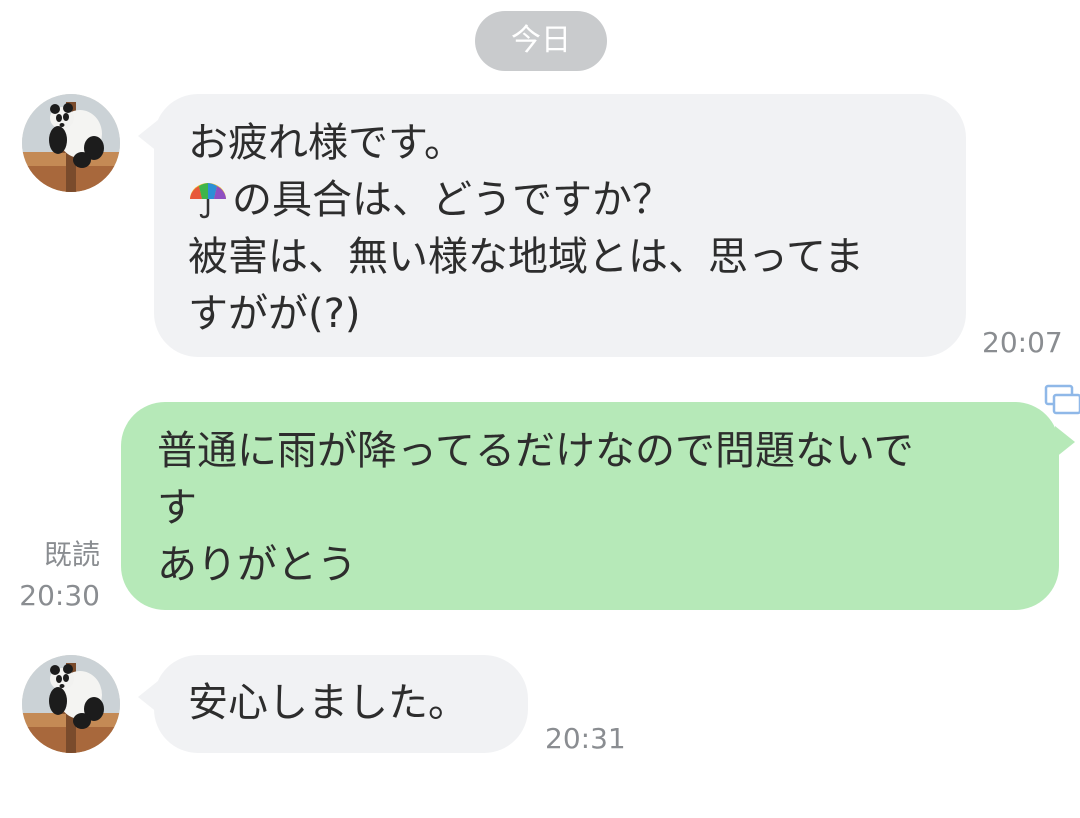 The image size is (1080, 818). What do you see at coordinates (257, 565) in the screenshot?
I see `message-text: ありがとう` at bounding box center [257, 565].